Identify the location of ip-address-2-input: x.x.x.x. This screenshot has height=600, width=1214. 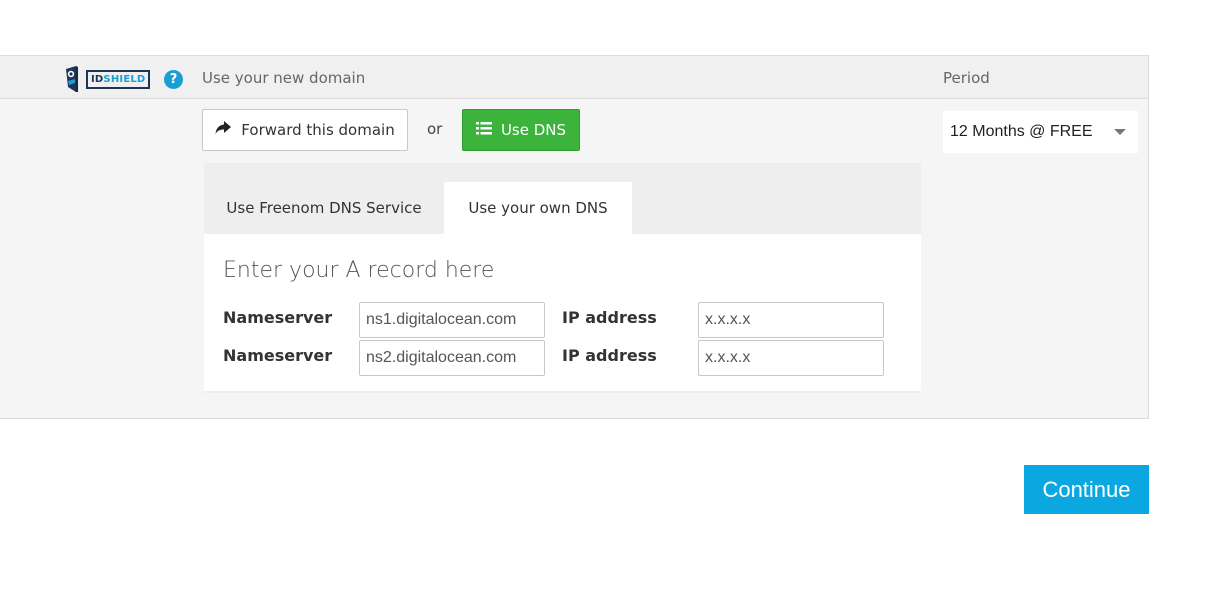
(791, 358).